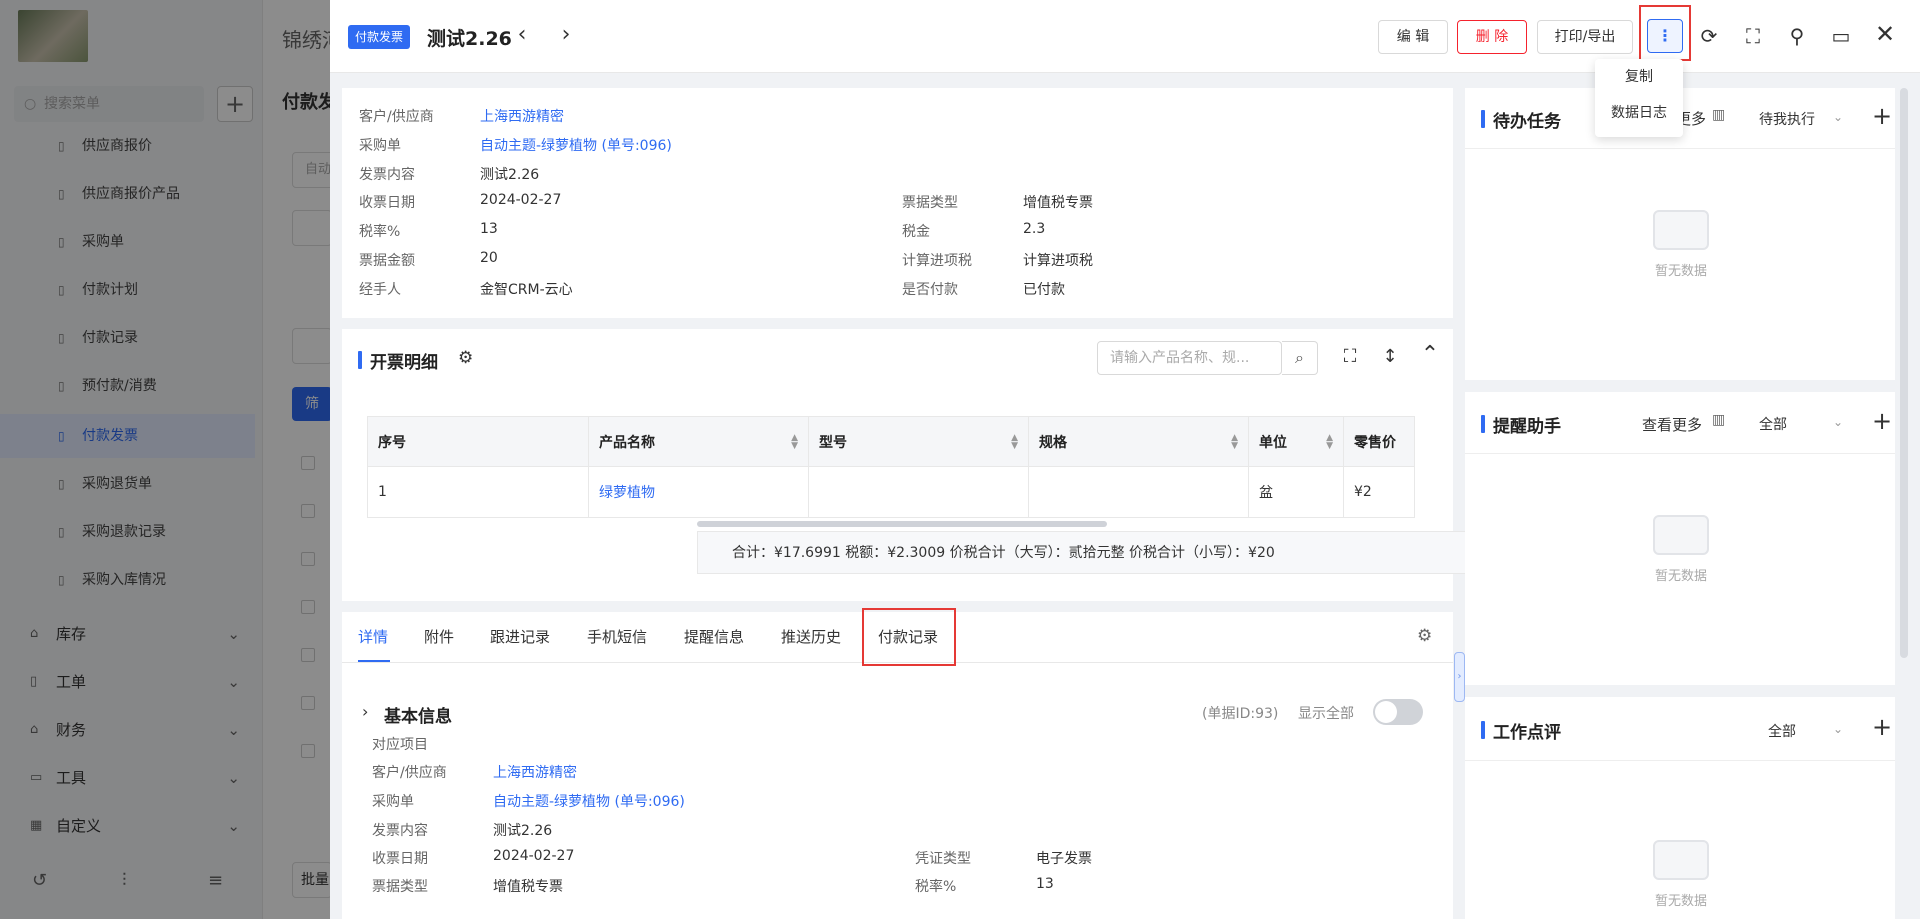 The image size is (1920, 919). What do you see at coordinates (1413, 37) in the screenshot?
I see `edit-button: 编 辑` at bounding box center [1413, 37].